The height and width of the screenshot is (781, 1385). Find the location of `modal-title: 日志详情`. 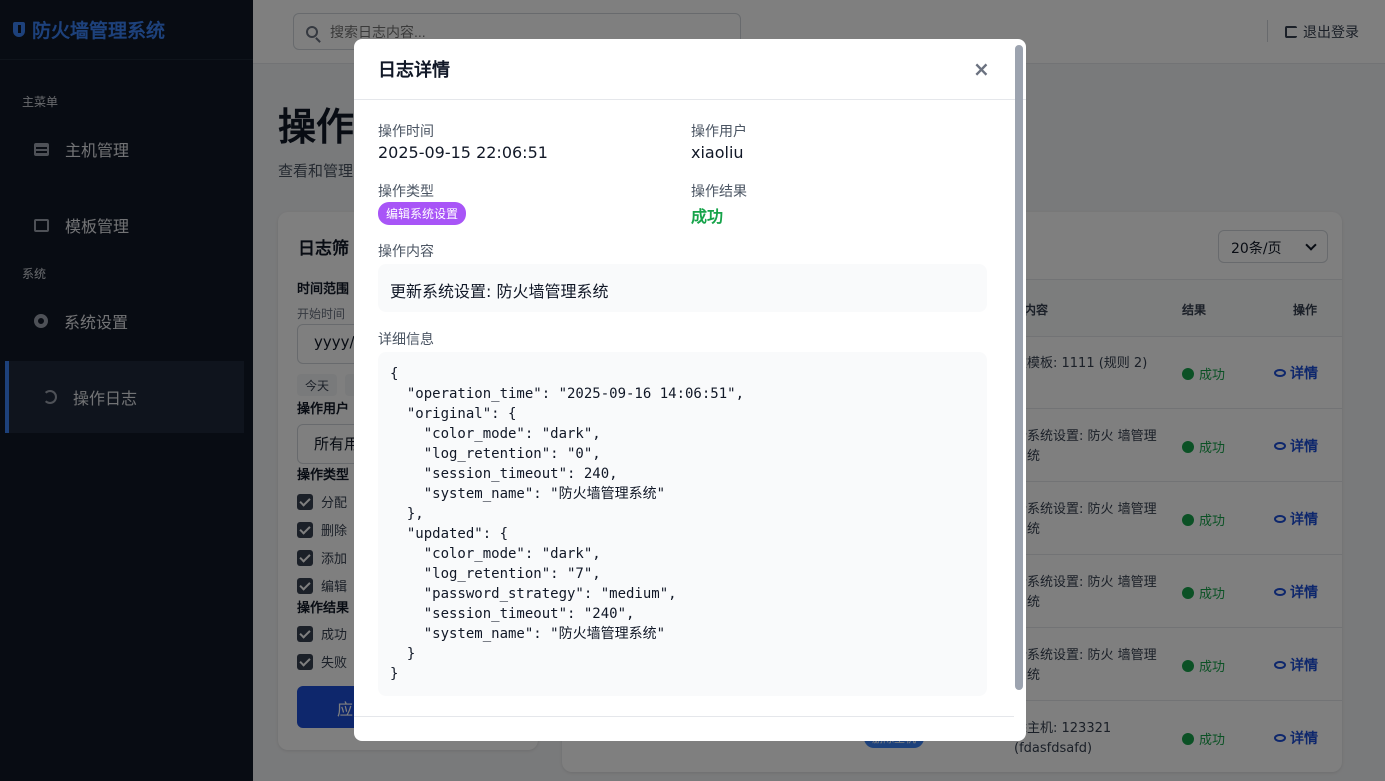

modal-title: 日志详情 is located at coordinates (414, 70).